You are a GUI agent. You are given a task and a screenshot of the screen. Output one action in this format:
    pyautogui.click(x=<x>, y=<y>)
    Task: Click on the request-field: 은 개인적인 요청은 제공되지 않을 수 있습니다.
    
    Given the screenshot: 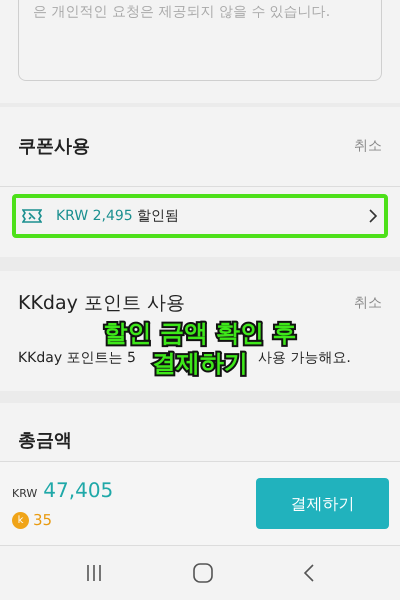 What is the action you would take?
    pyautogui.click(x=200, y=40)
    